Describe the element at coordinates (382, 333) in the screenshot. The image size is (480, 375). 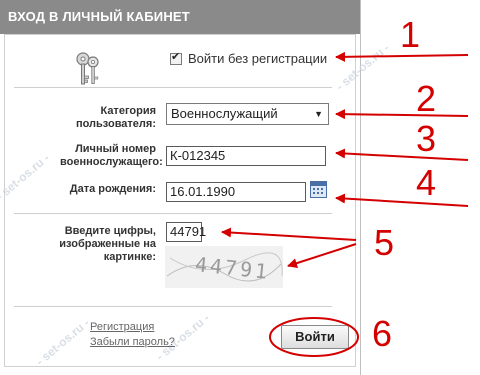
I see `annotation-number-6: 6` at that location.